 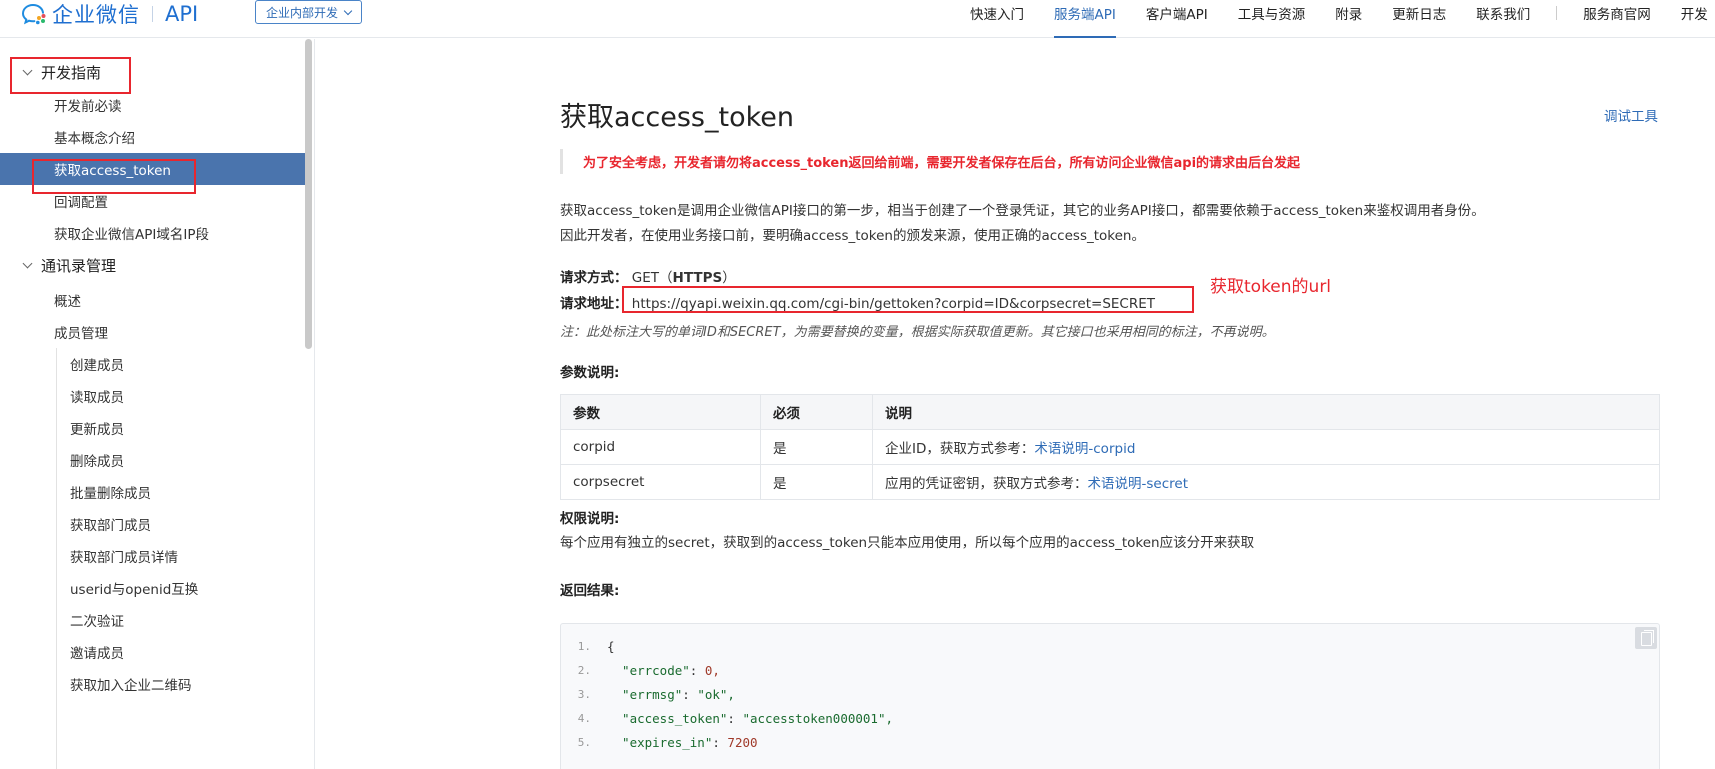 I want to click on sidebar-item-label: 更新成员, so click(x=97, y=430).